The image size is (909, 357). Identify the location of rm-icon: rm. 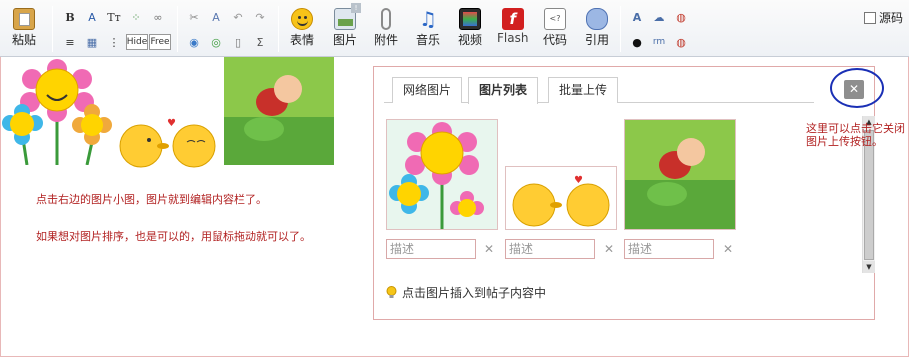
(659, 42).